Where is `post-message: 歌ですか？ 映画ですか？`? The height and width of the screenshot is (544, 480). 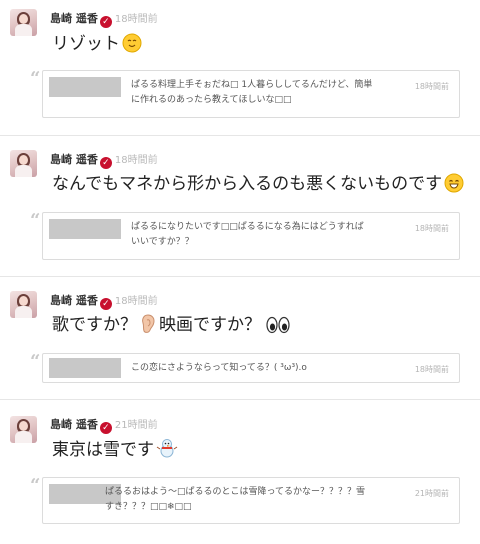
post-message: 歌ですか？ 映画ですか？ is located at coordinates (171, 327).